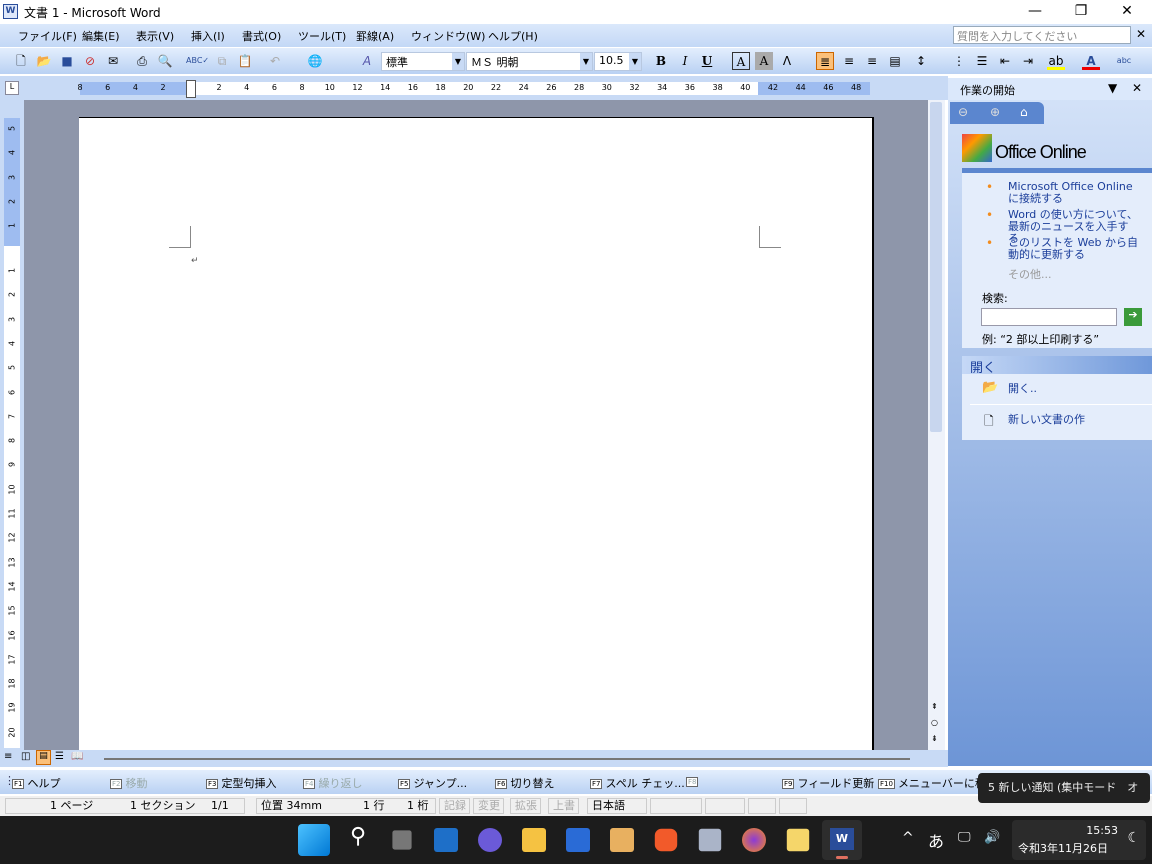 This screenshot has height=864, width=1152. What do you see at coordinates (849, 61) in the screenshot?
I see `align-center-icon: ≡` at bounding box center [849, 61].